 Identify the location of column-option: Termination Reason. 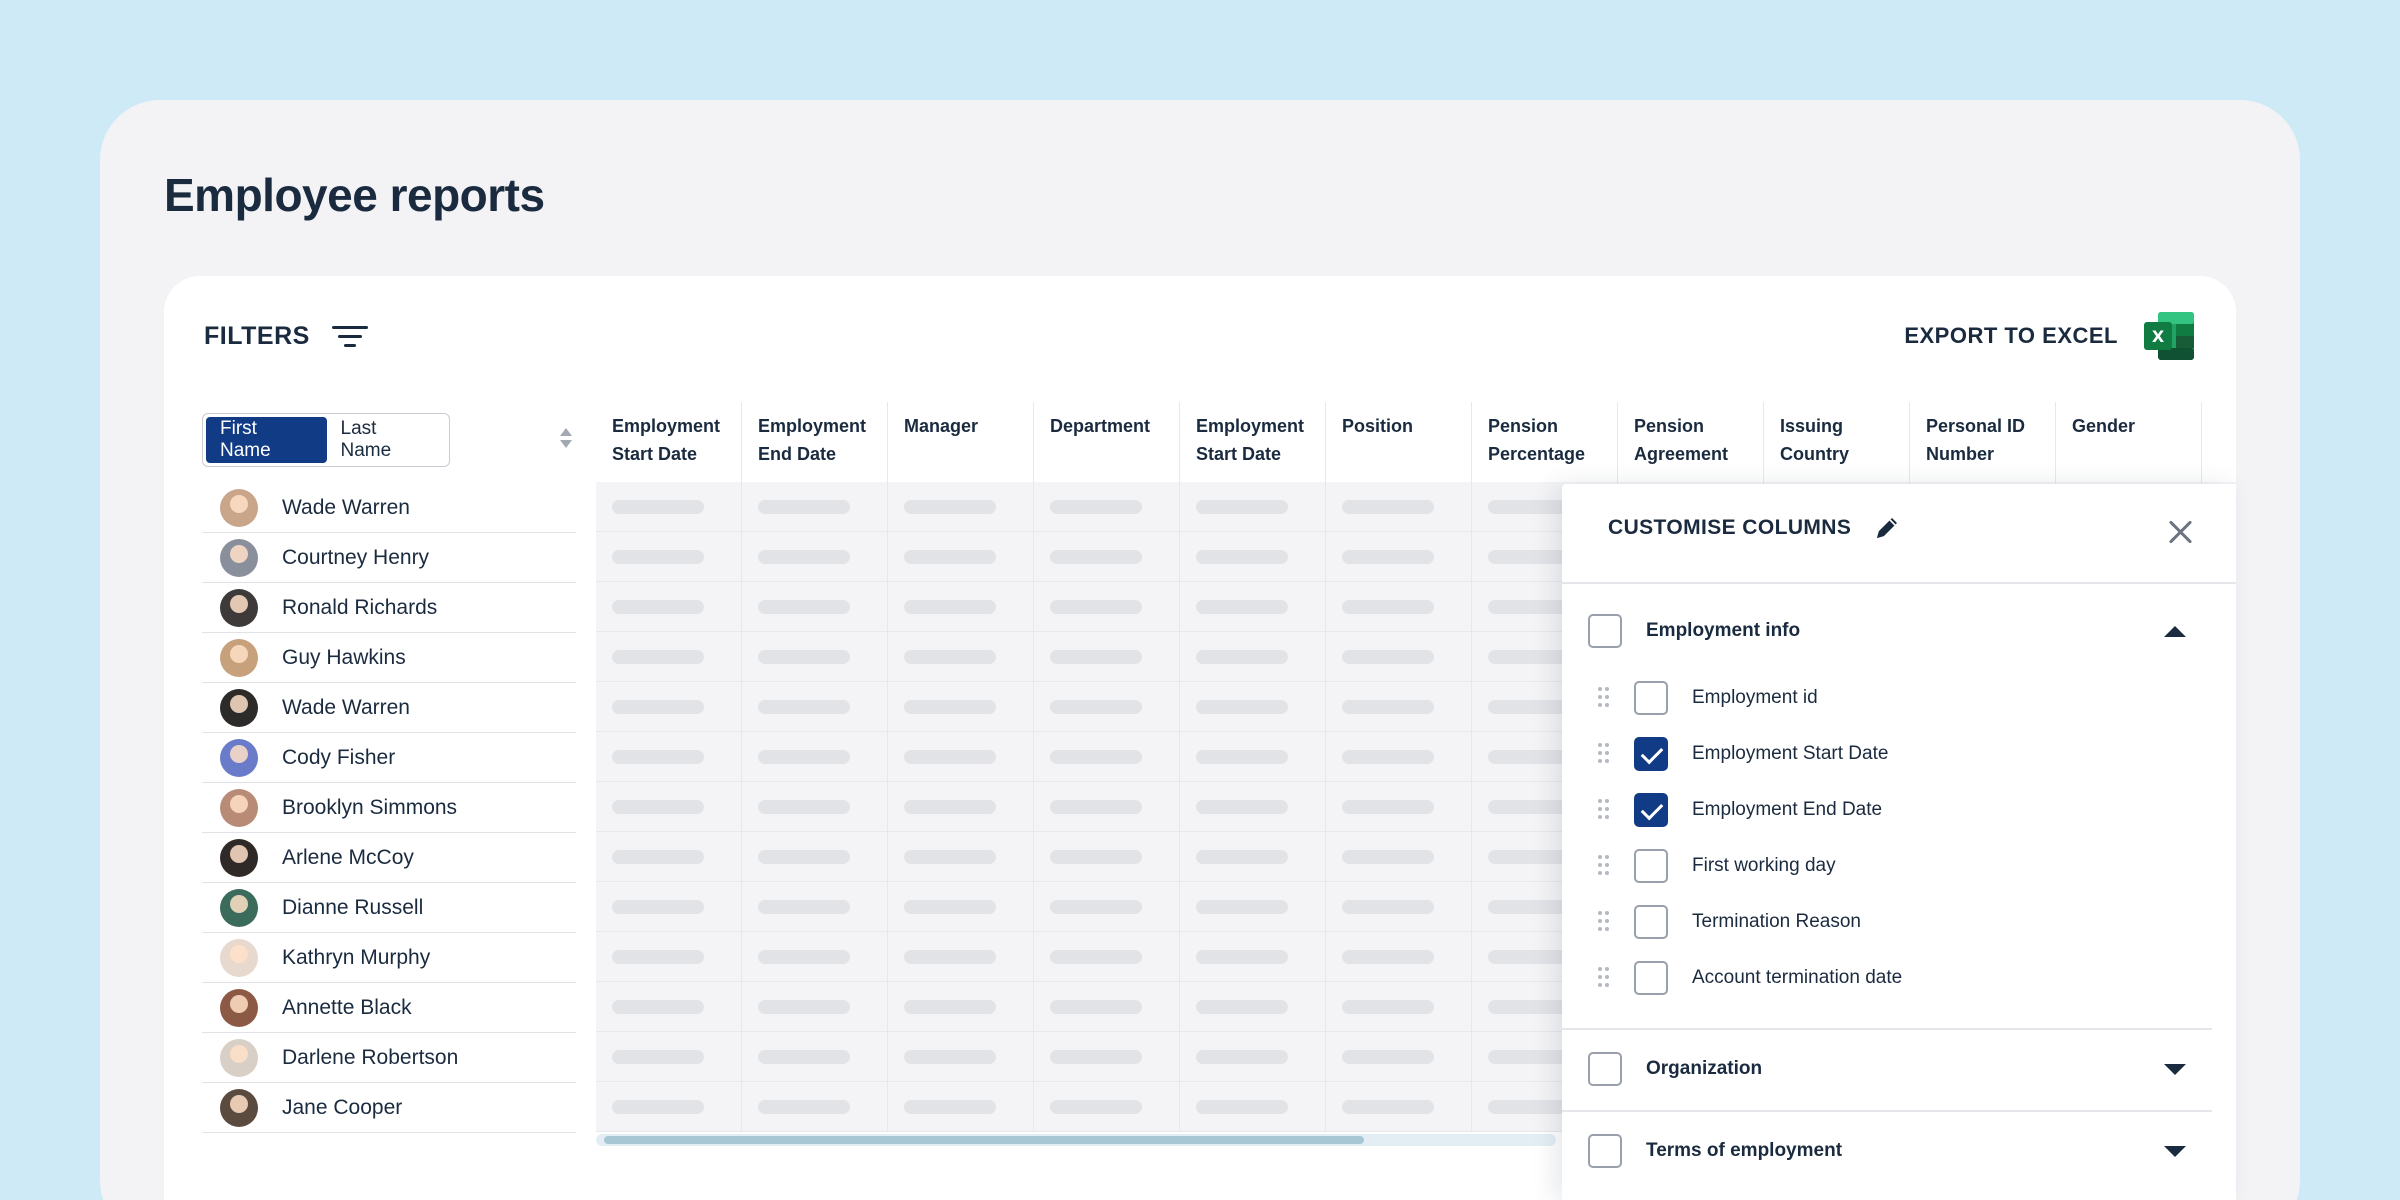
(1898, 922).